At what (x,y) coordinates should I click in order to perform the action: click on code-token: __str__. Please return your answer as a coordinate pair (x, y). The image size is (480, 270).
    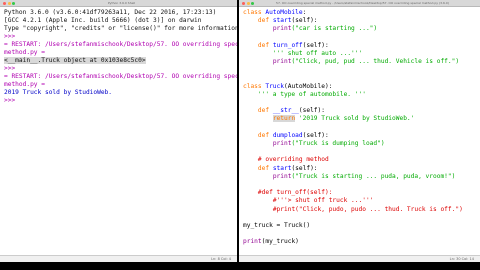
    Looking at the image, I should click on (285, 111).